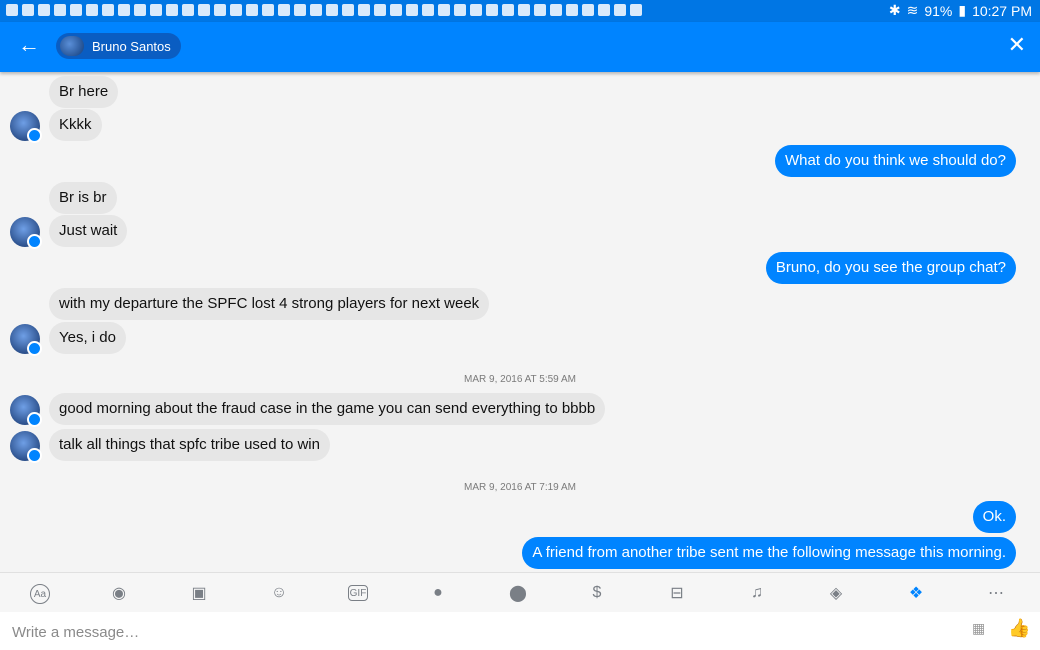 The height and width of the screenshot is (650, 1040). I want to click on battery-icon: ▮, so click(962, 10).